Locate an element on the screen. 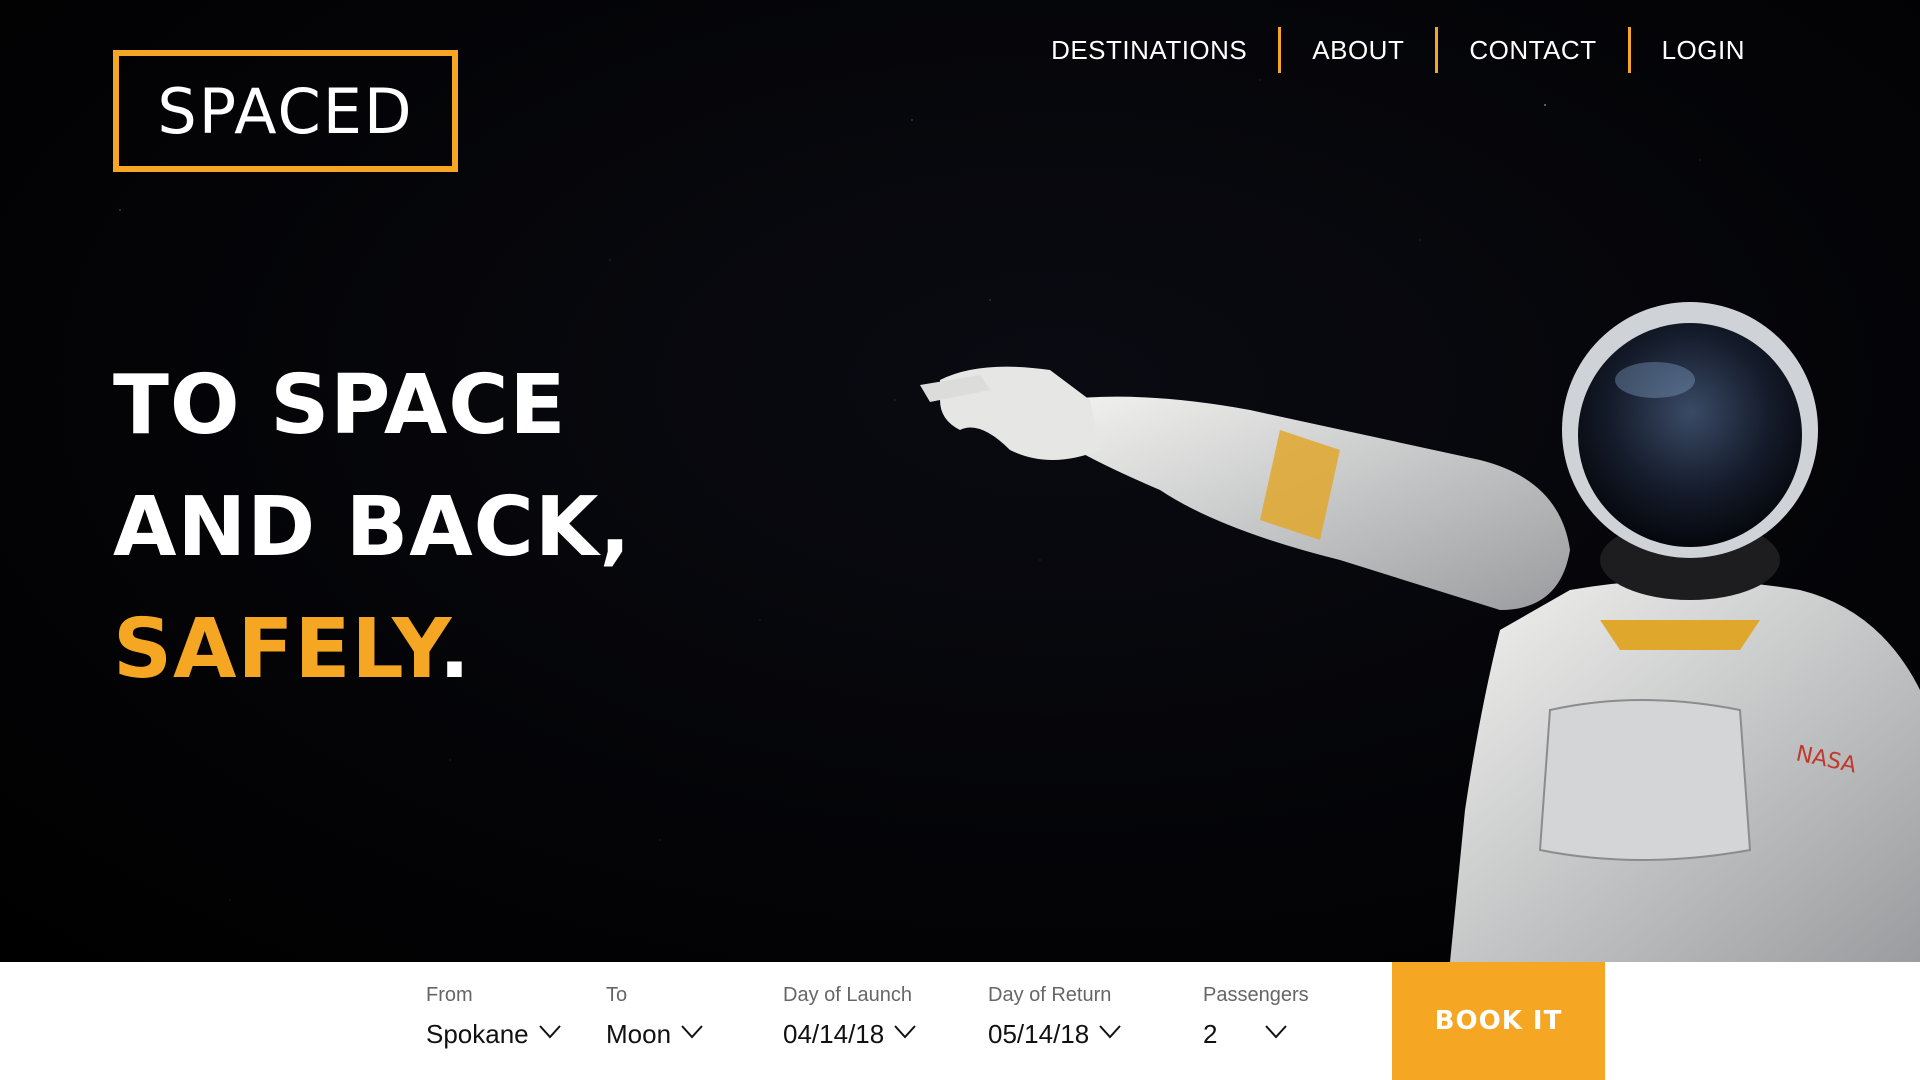 This screenshot has height=1080, width=1920. to-select: Moon is located at coordinates (654, 1034).